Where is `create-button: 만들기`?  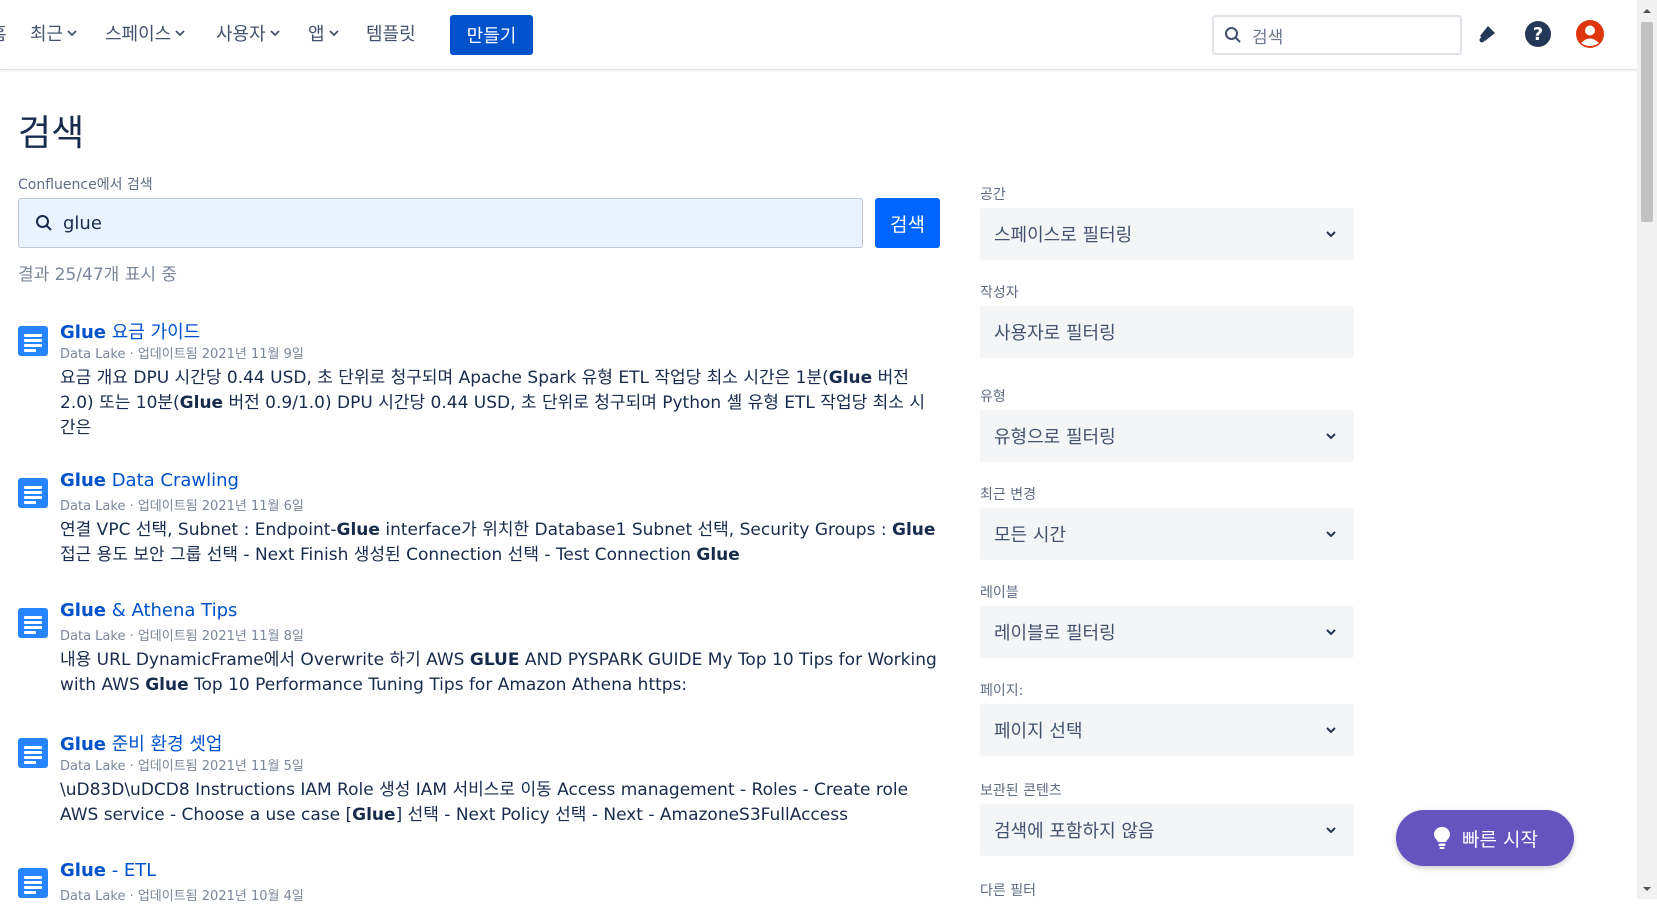 create-button: 만들기 is located at coordinates (491, 35).